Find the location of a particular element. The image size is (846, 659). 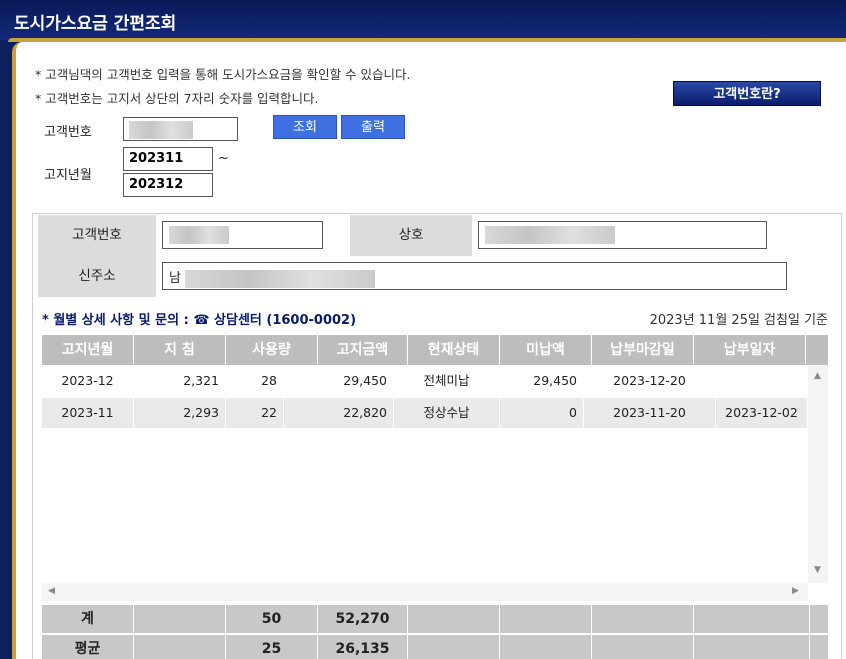

summary-row-total: 계 50 52,270 is located at coordinates (435, 619).